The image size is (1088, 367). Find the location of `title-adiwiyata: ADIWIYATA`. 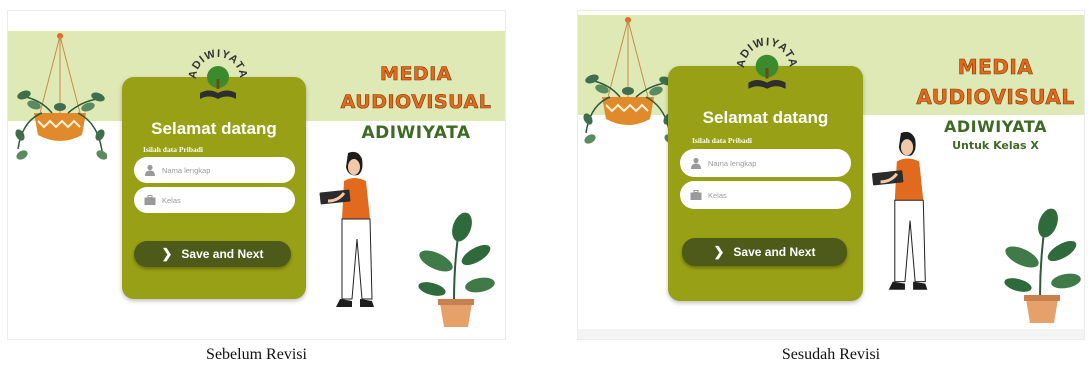

title-adiwiyata: ADIWIYATA is located at coordinates (416, 133).